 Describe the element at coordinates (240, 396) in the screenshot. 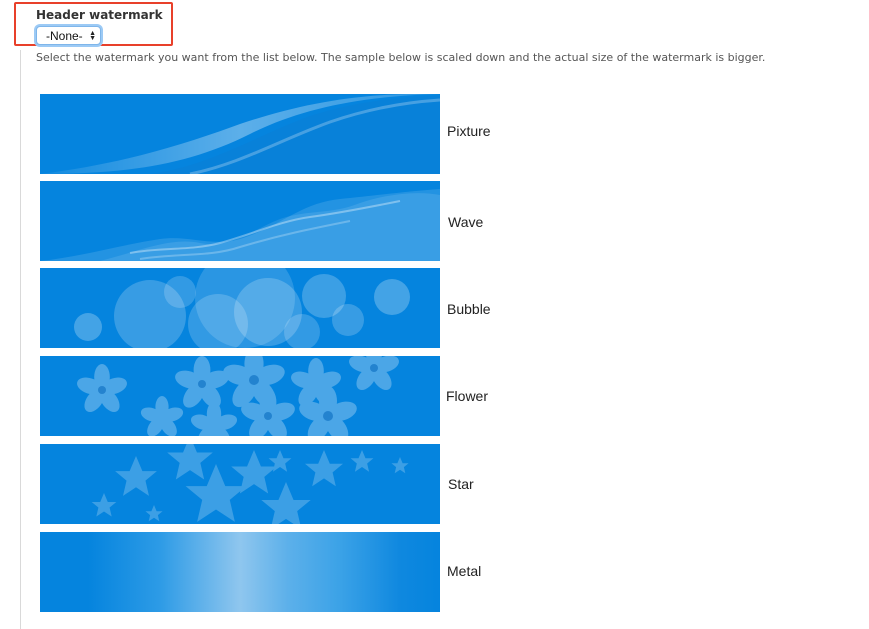

I see `watermark-sample-flower` at that location.